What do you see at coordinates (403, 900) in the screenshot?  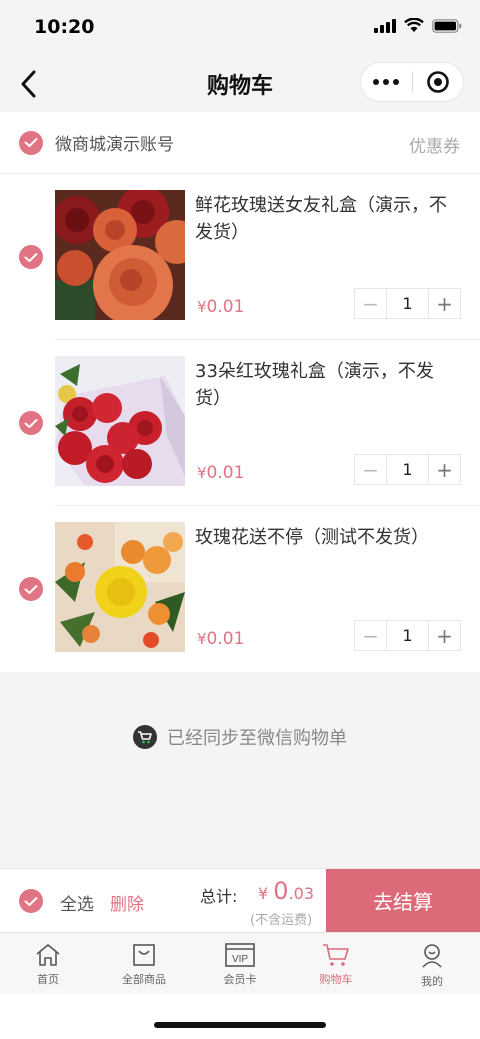 I see `checkout-button: 去结算` at bounding box center [403, 900].